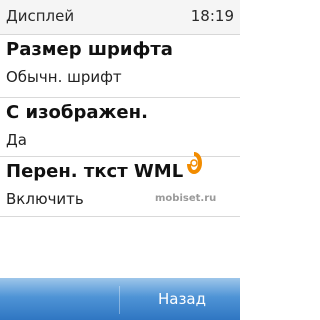 The image size is (320, 320). Describe the element at coordinates (186, 198) in the screenshot. I see `watermark-text: mobiset.ru` at that location.